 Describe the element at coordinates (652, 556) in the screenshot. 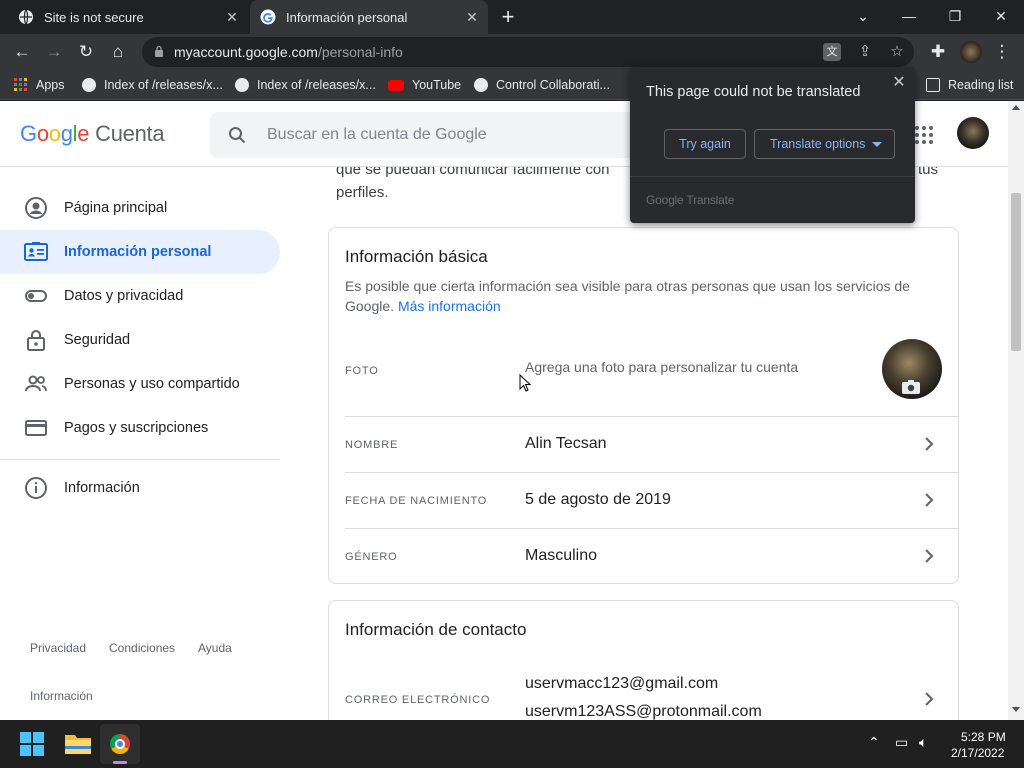

I see `row-gender: GÉNERO Masculino` at that location.